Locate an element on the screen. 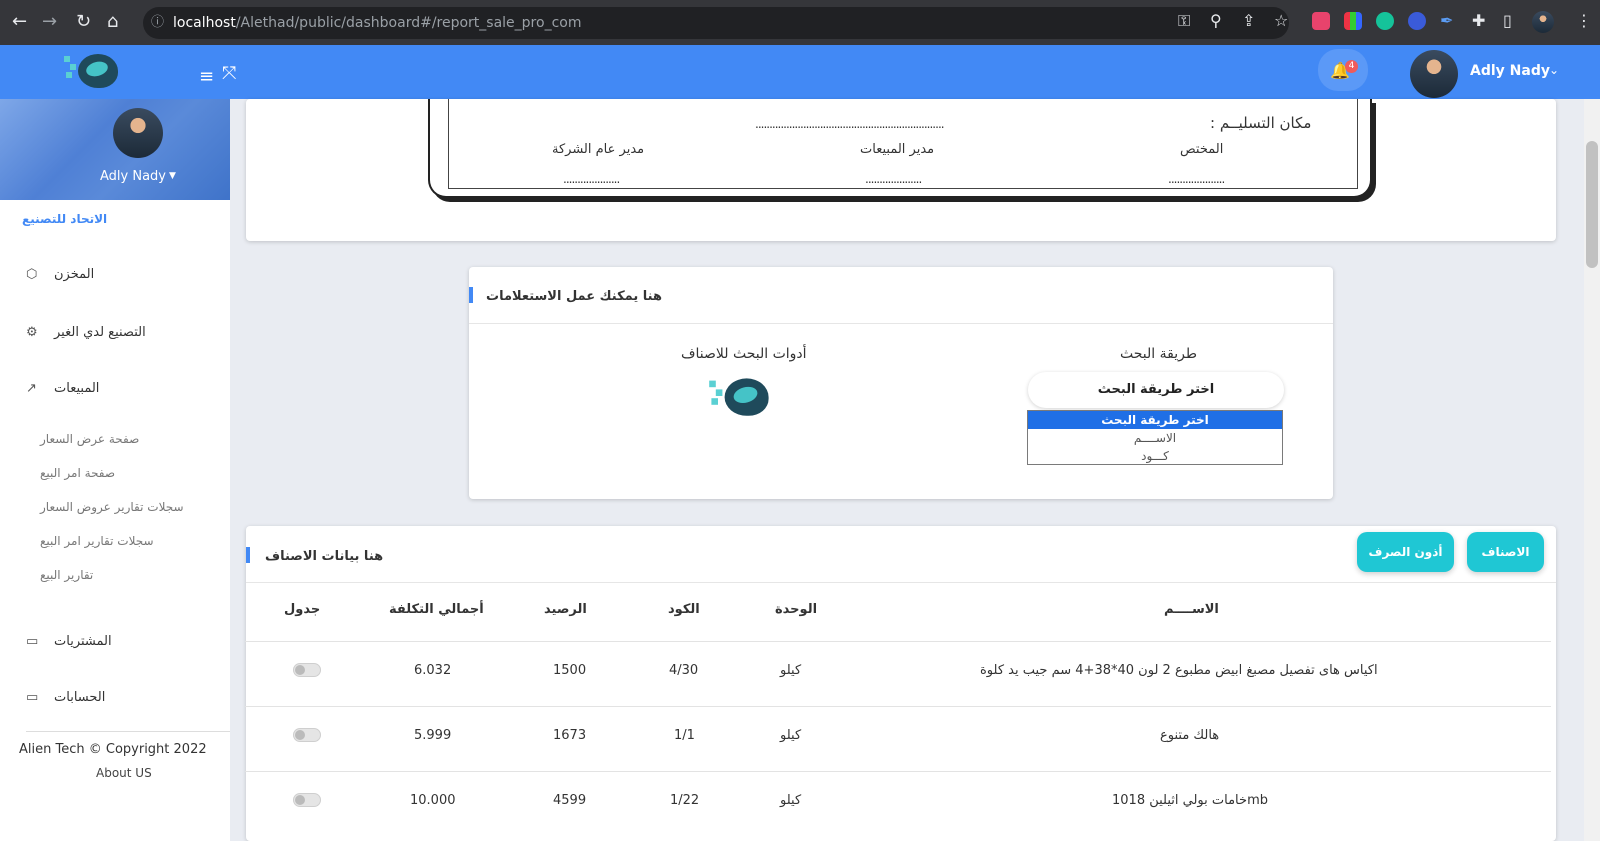 The image size is (1600, 841). query-card-title: هنا يمكنك عمل الاستعلامات is located at coordinates (574, 296).